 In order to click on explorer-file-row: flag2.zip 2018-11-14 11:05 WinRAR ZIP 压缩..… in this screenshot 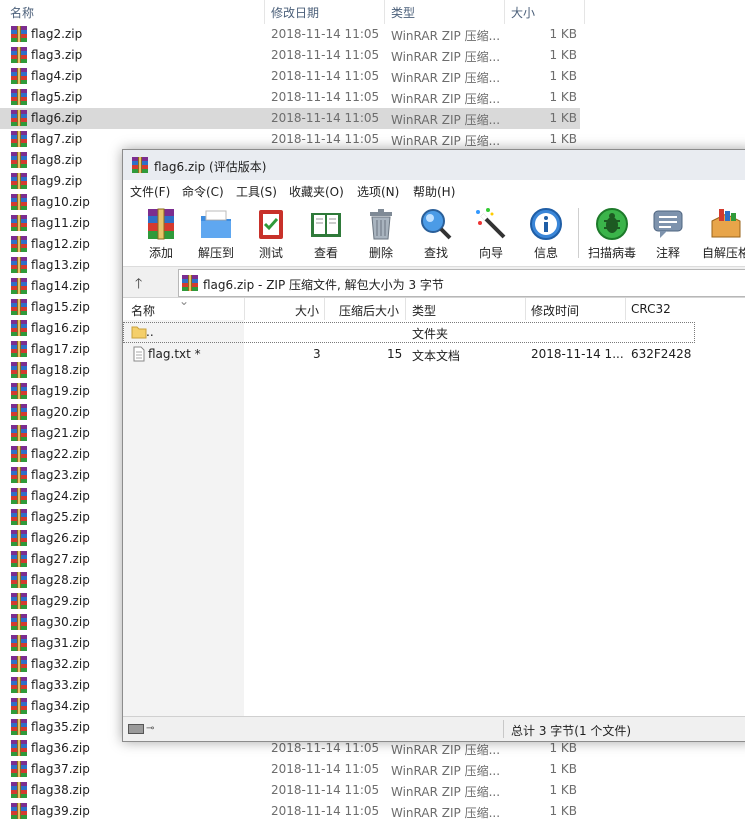, I will do `click(290, 34)`.